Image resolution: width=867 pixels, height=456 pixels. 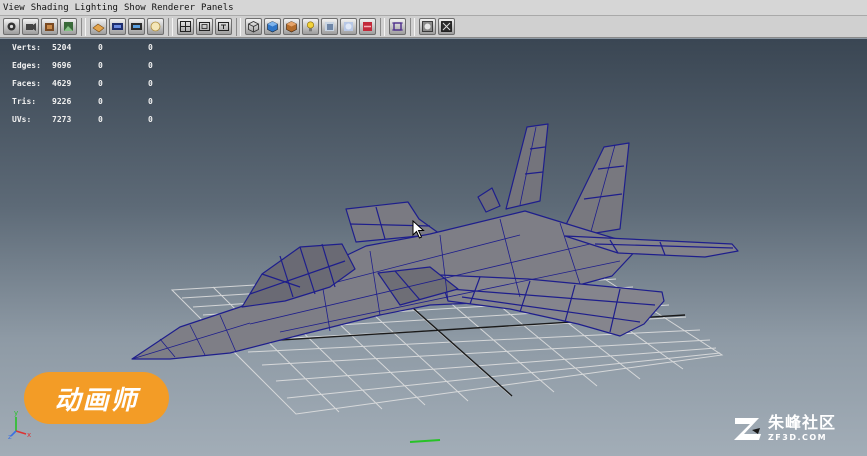 What do you see at coordinates (155, 26) in the screenshot?
I see `gate-mask-icon` at bounding box center [155, 26].